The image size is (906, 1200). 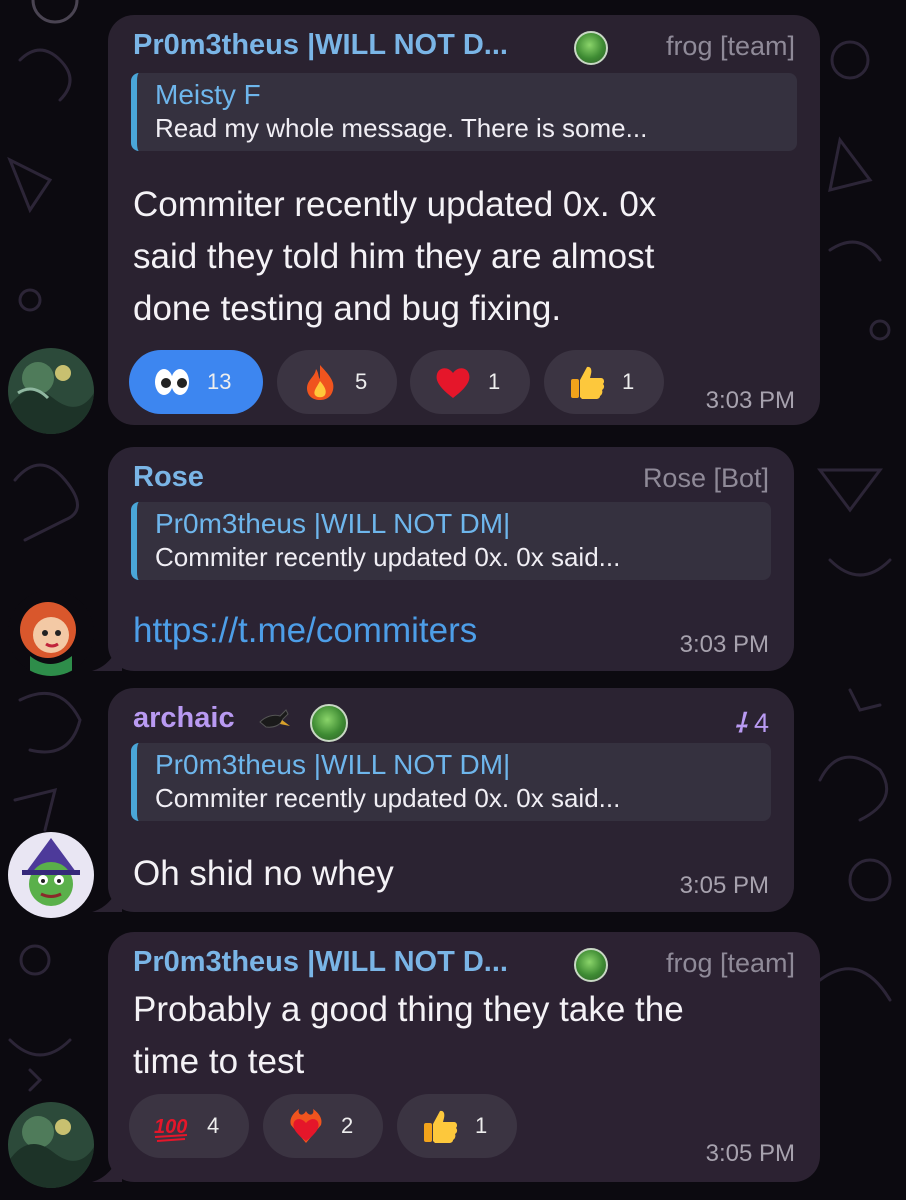 I want to click on reaction-count: 4, so click(x=213, y=1125).